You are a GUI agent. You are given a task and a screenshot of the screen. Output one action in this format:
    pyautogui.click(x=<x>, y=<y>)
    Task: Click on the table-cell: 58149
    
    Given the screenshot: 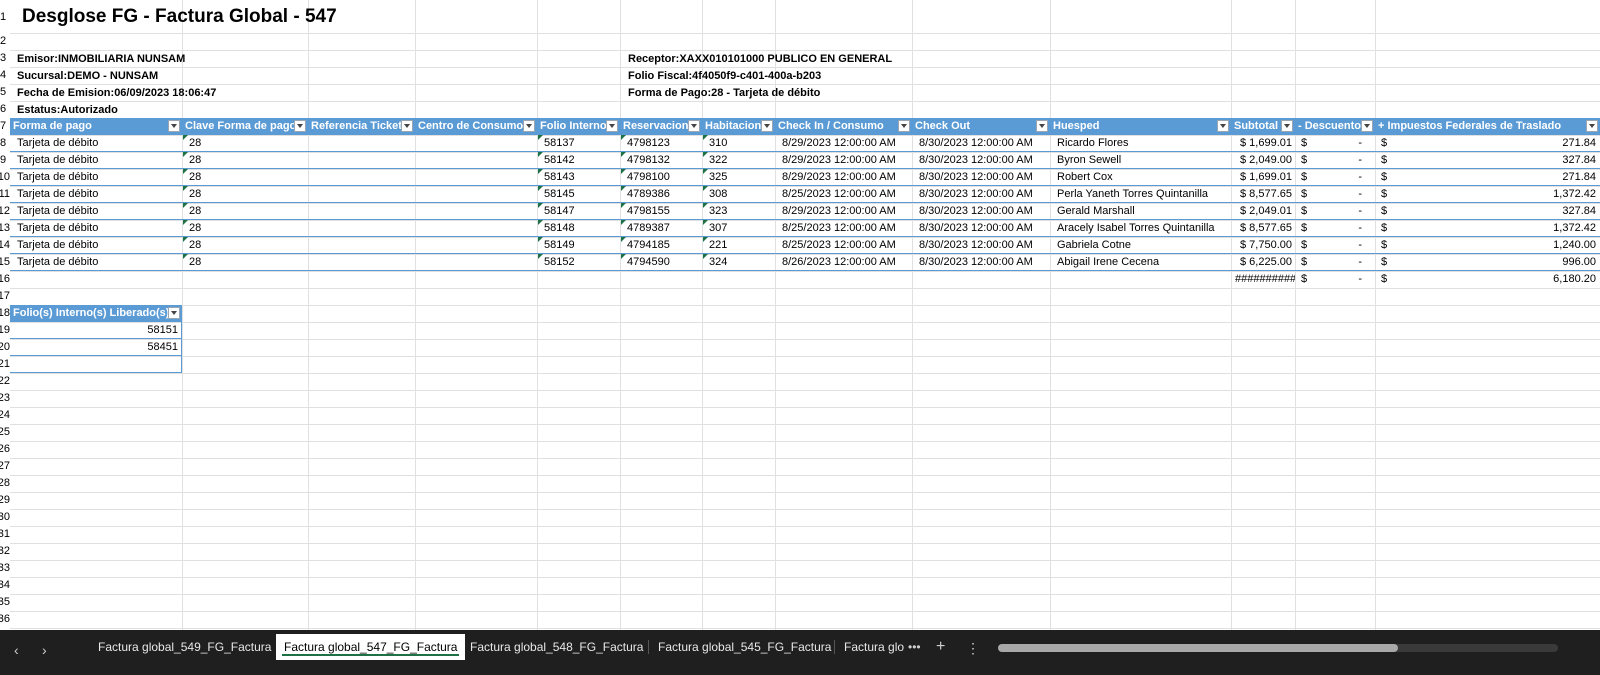 What is the action you would take?
    pyautogui.click(x=578, y=245)
    